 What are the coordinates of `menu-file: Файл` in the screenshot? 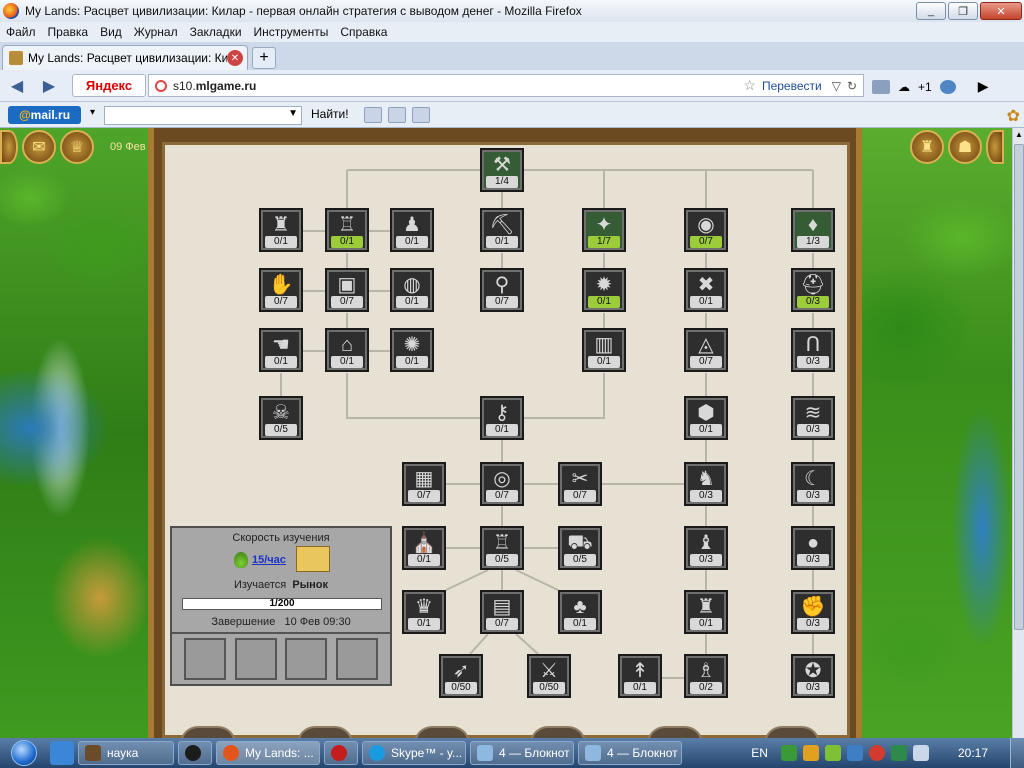 It's located at (21, 32).